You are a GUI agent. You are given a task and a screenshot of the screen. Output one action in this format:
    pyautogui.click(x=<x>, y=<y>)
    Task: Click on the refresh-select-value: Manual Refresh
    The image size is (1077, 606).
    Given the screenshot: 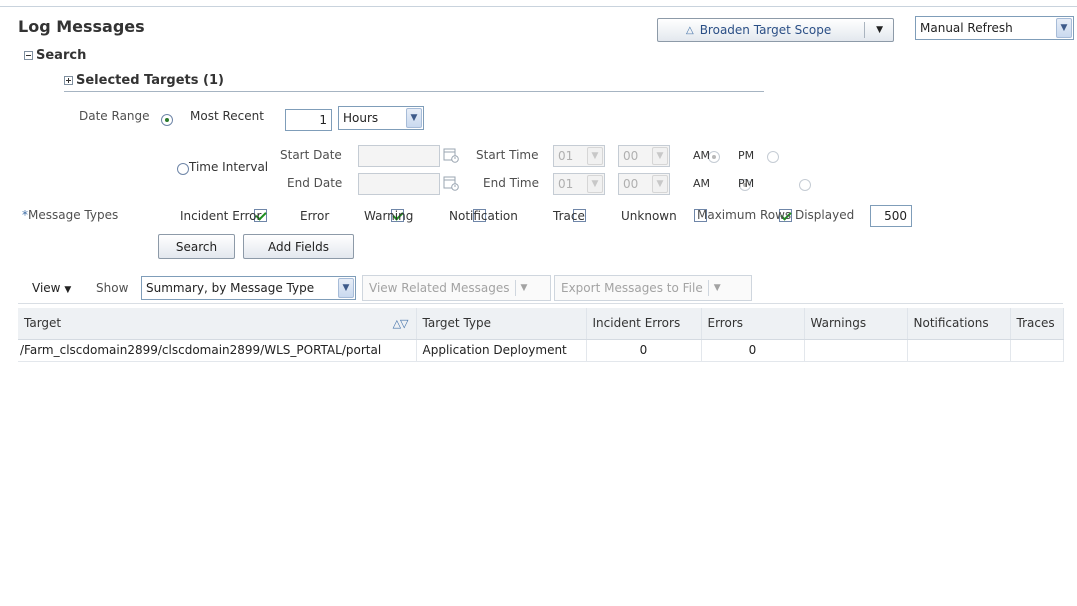 What is the action you would take?
    pyautogui.click(x=966, y=28)
    